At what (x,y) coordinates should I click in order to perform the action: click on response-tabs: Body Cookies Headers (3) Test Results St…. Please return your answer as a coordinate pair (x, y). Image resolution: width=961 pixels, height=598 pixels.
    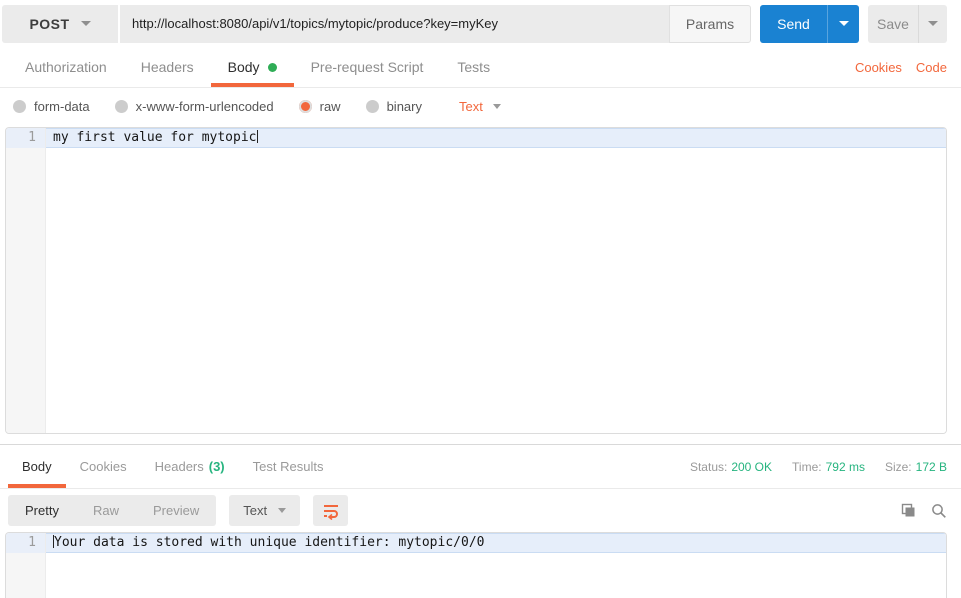
    Looking at the image, I should click on (480, 467).